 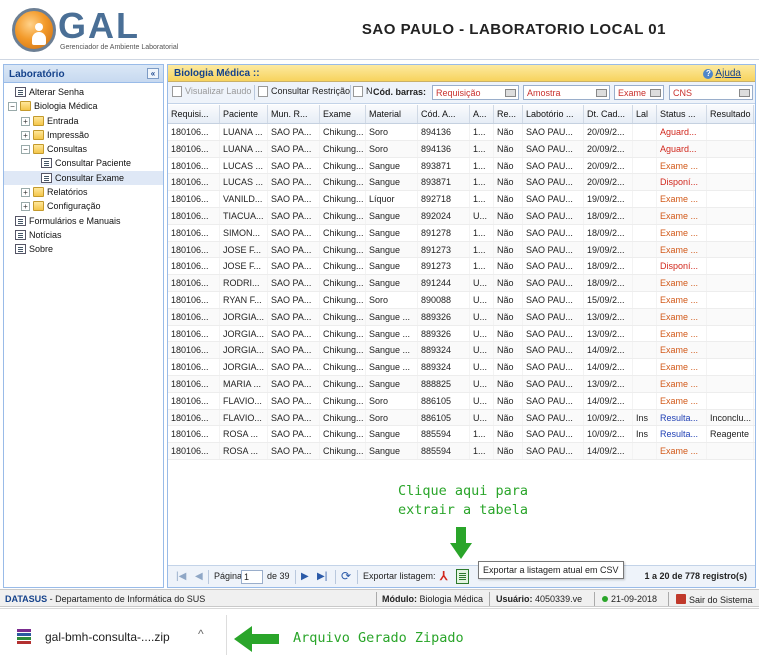 I want to click on consultar-restricao-button: Consultar Restrição, so click(x=304, y=92).